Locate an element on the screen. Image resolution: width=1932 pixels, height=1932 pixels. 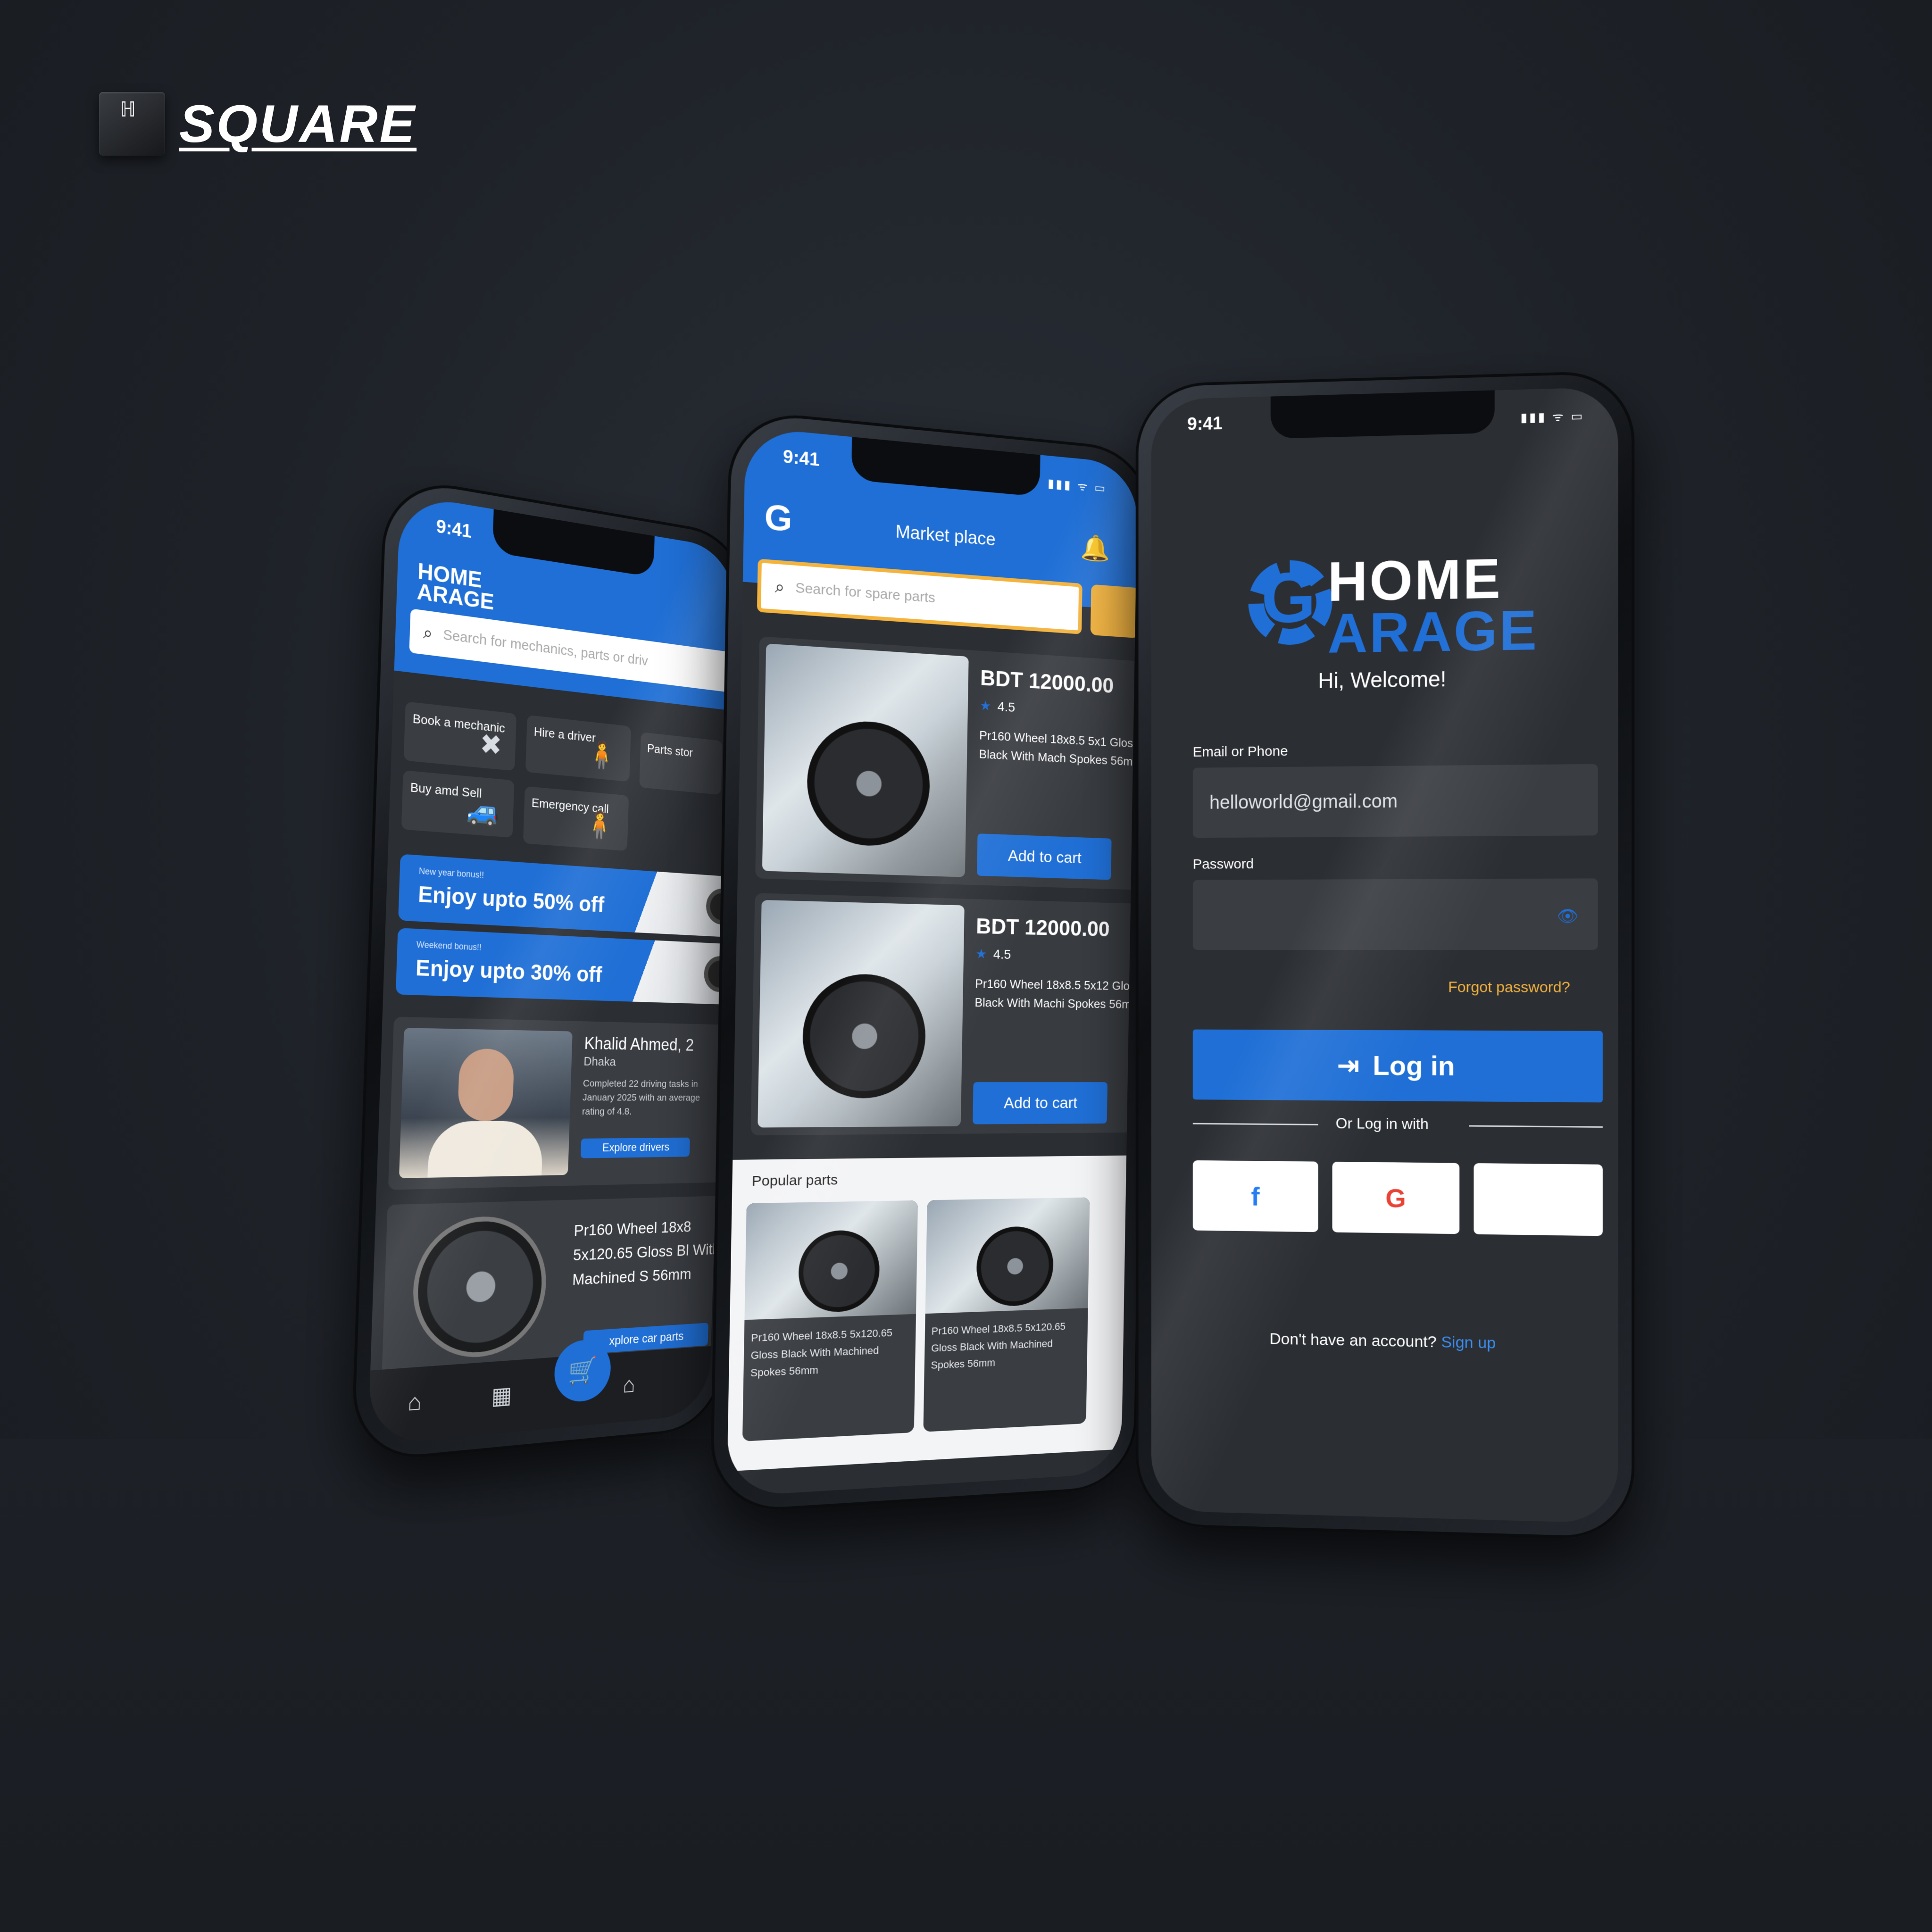
wheel-image is located at coordinates (480, 1288).